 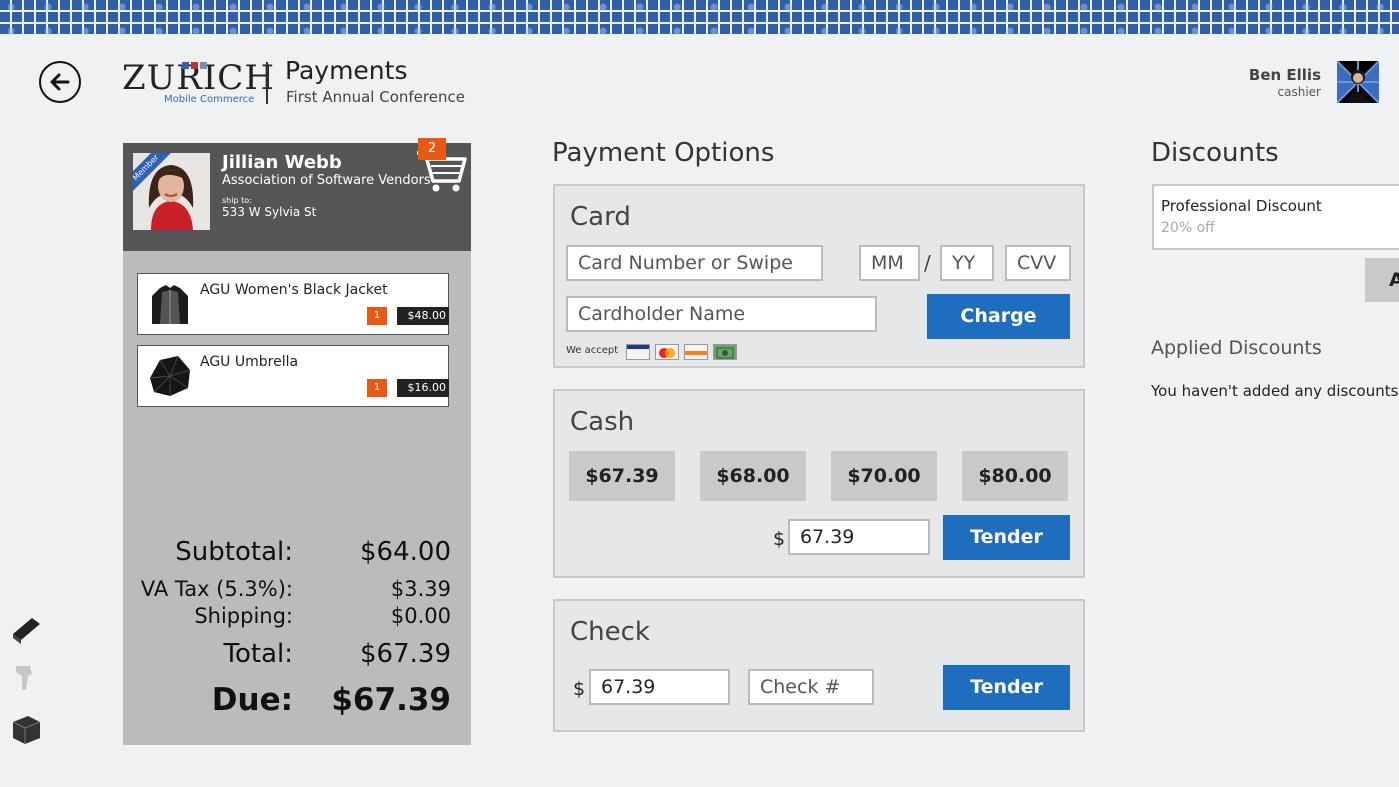 What do you see at coordinates (405, 654) in the screenshot?
I see `total-value: $67.39` at bounding box center [405, 654].